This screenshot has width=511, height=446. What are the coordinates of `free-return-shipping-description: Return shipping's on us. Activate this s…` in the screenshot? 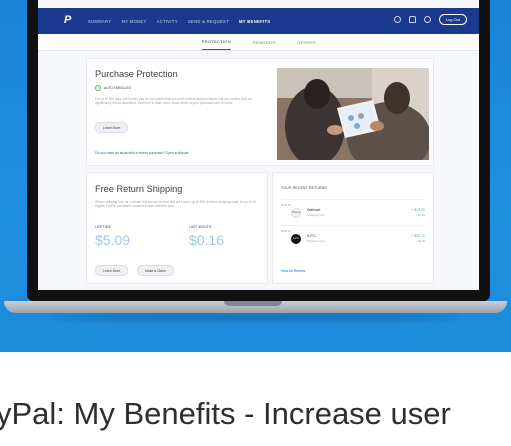 It's located at (175, 204).